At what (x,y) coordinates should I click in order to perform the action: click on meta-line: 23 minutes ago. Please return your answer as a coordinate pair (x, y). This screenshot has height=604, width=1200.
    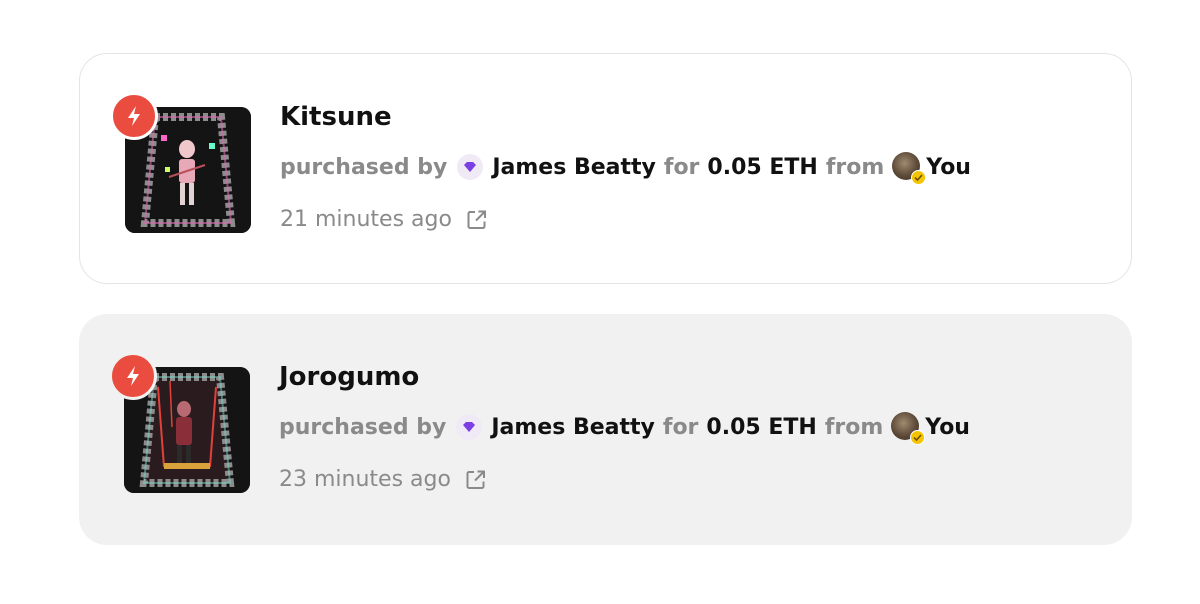
    Looking at the image, I should click on (383, 479).